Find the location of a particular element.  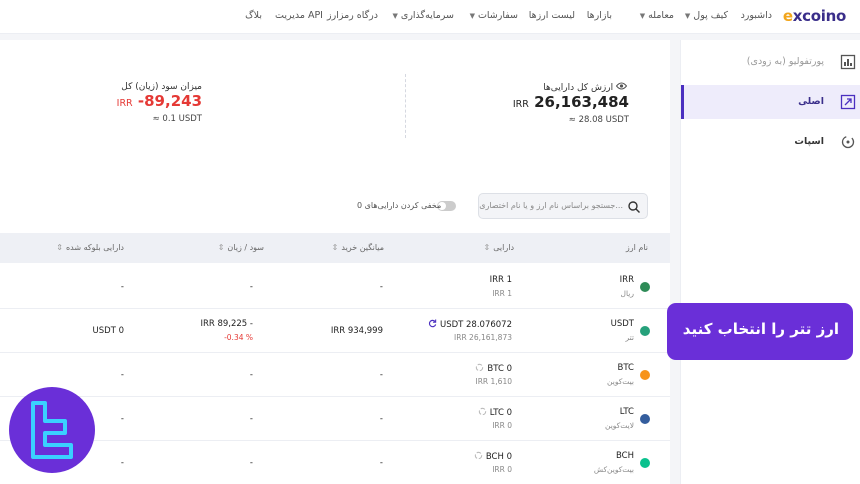

nav-trade: ▼ معامله is located at coordinates (657, 15).